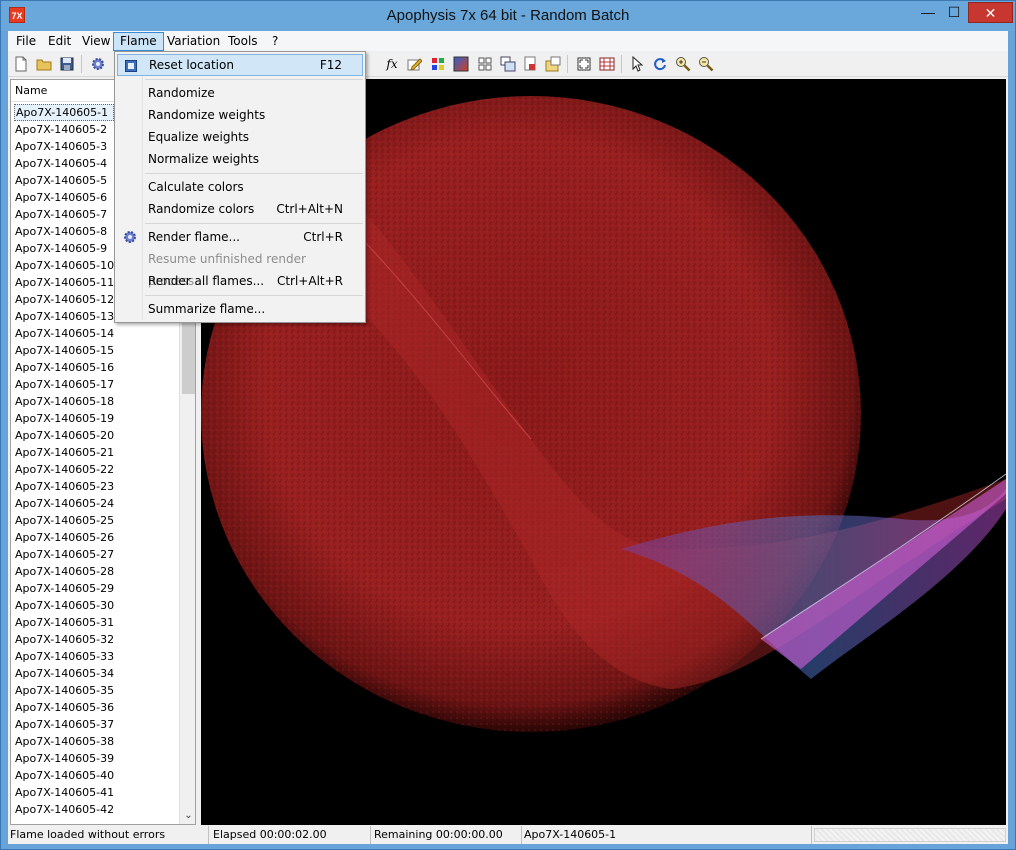 This screenshot has height=850, width=1016. I want to click on minimize-button: —, so click(928, 12).